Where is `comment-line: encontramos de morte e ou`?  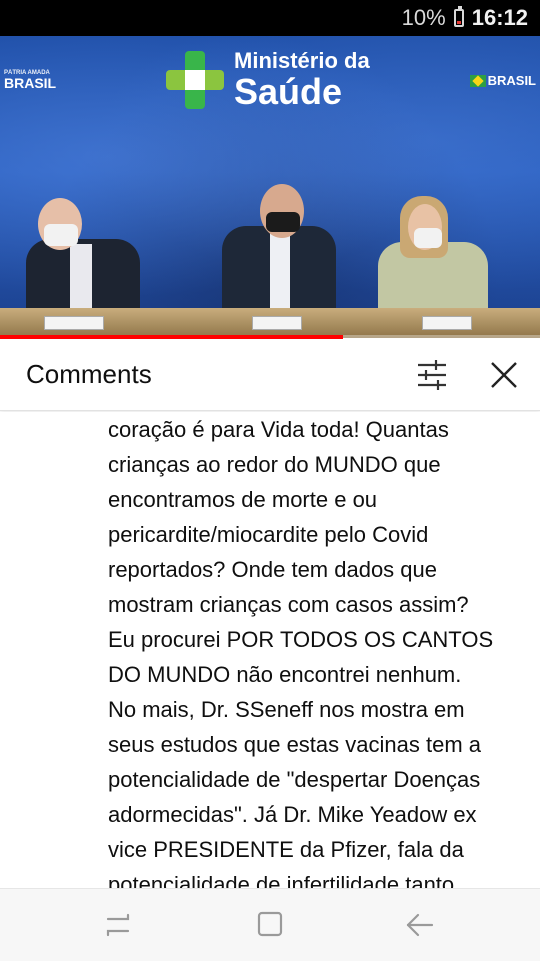 comment-line: encontramos de morte e ou is located at coordinates (243, 499).